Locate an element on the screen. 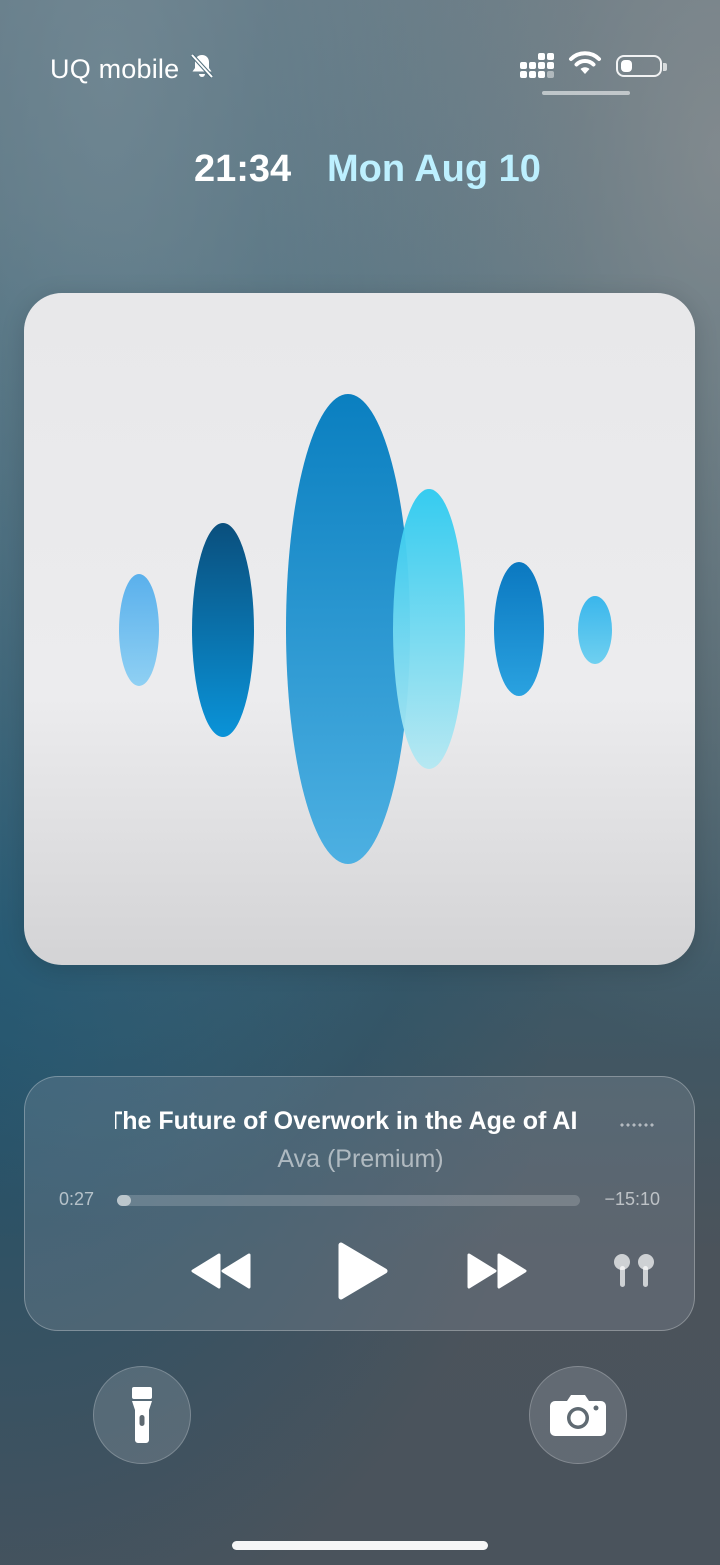  rewind-icon is located at coordinates (221, 1271).